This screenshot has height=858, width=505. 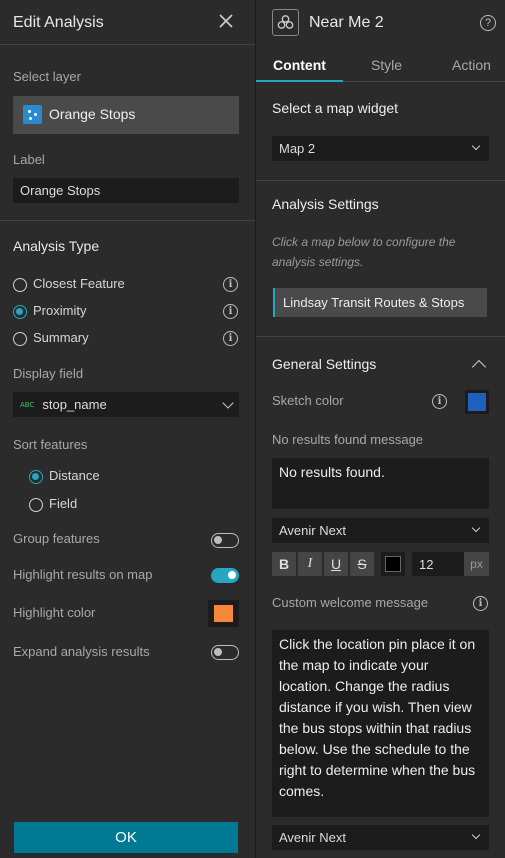 I want to click on label-input: Orange Stops, so click(x=126, y=190).